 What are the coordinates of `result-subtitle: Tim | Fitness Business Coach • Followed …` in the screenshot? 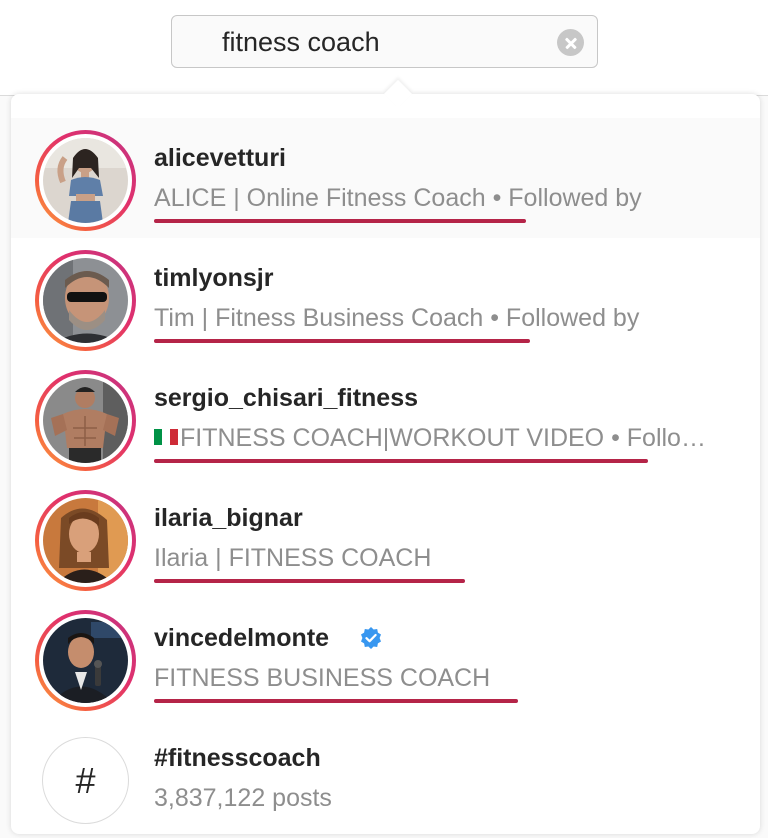 It's located at (397, 318).